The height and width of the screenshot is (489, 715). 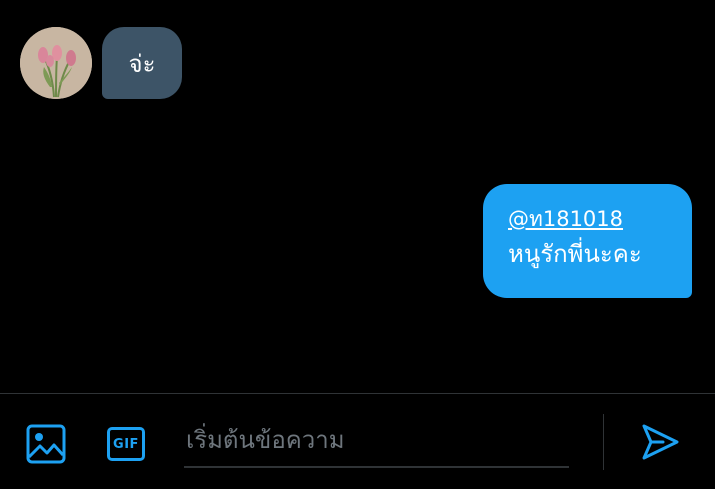 I want to click on outgoing-message-bubble: @ท181018 หนูรักพี่นะคะ, so click(x=587, y=241).